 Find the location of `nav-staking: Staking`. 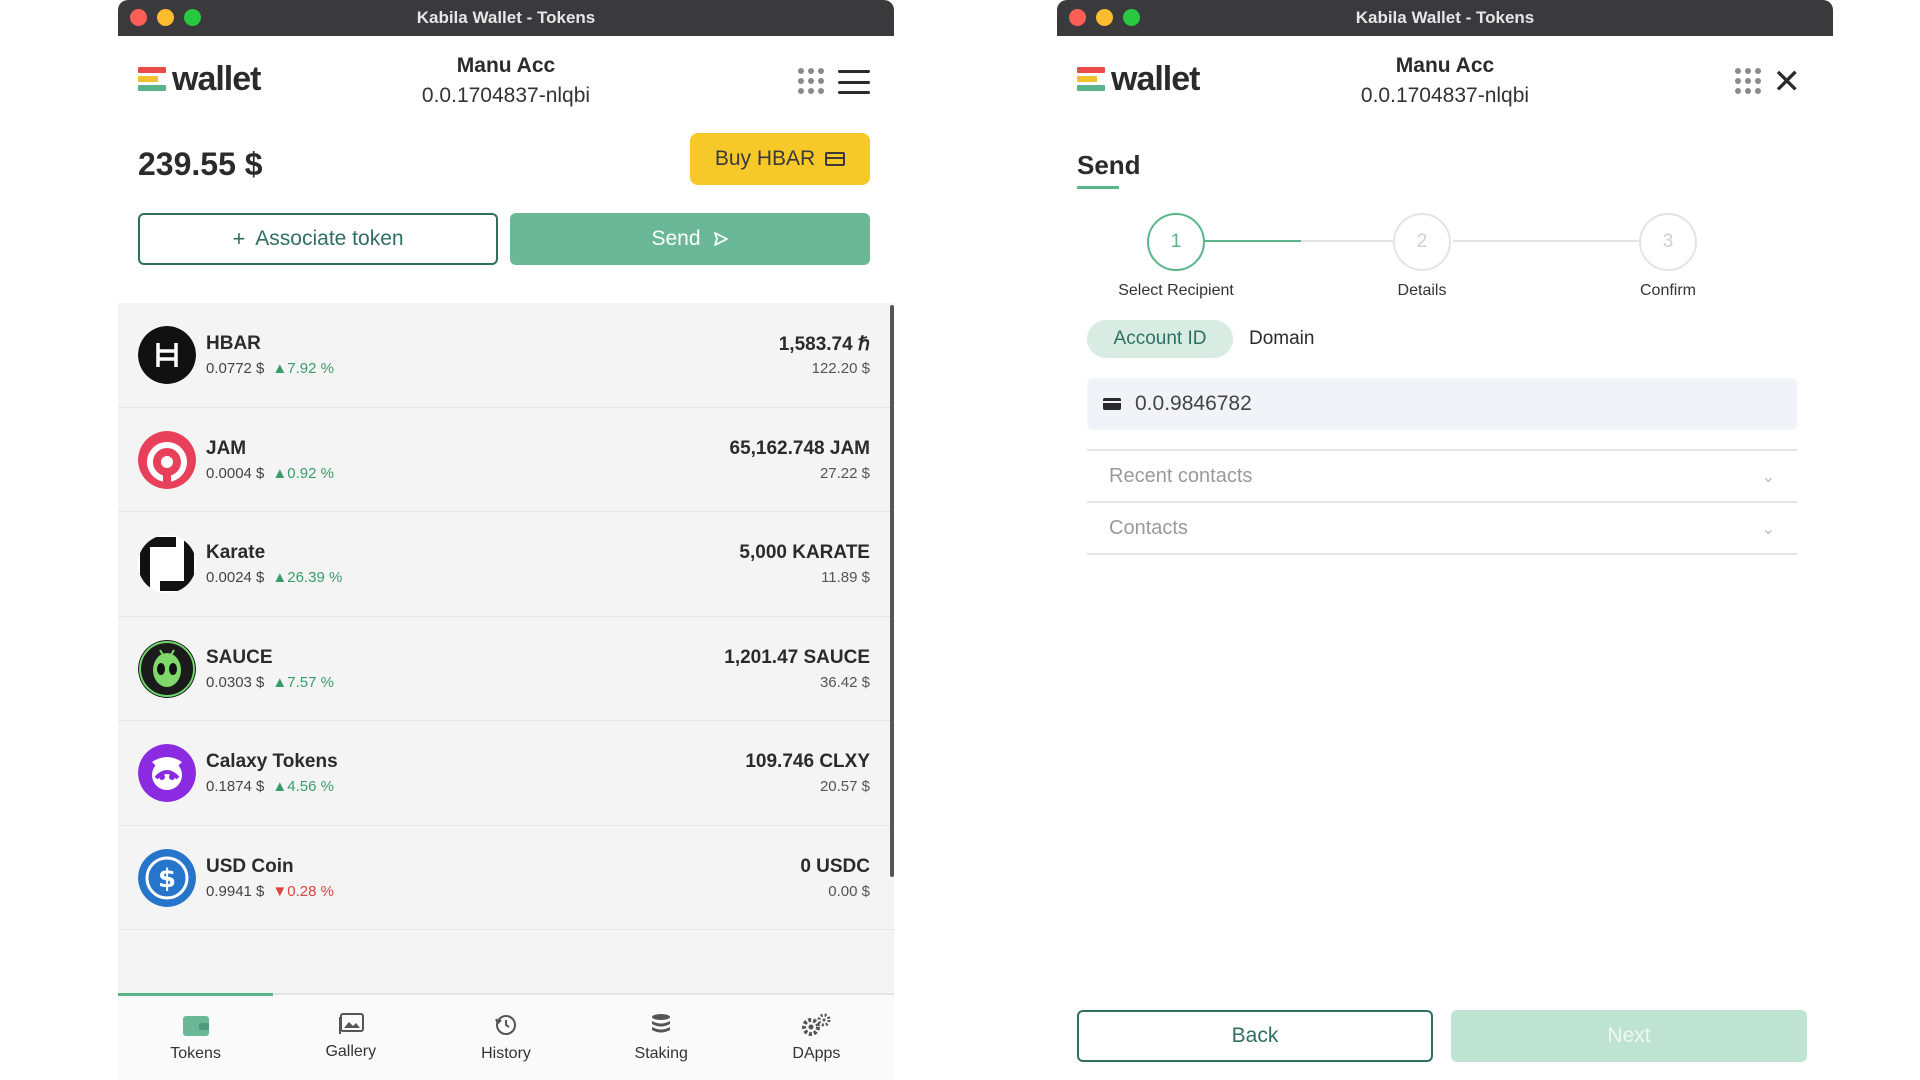

nav-staking: Staking is located at coordinates (661, 1037).